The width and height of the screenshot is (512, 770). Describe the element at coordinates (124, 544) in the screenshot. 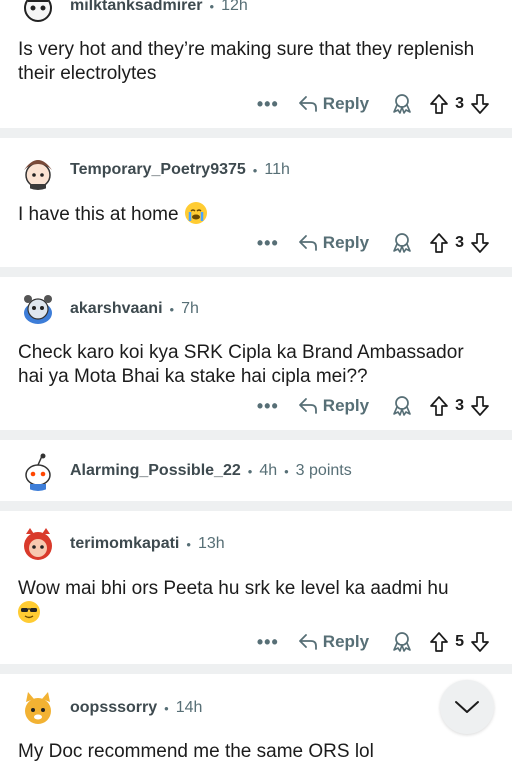

I see `username: terimomkapati` at that location.